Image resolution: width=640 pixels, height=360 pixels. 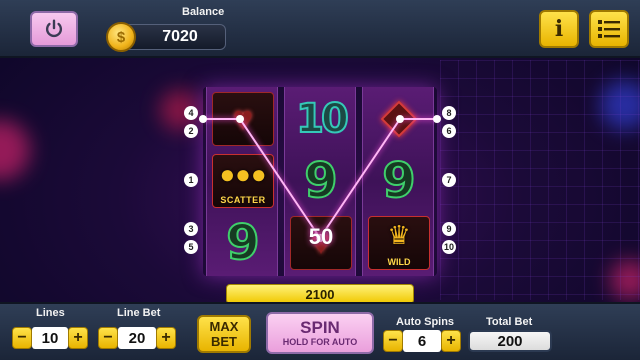 I want to click on spin-button: SPIN HOLD FOR AUTO, so click(x=320, y=333).